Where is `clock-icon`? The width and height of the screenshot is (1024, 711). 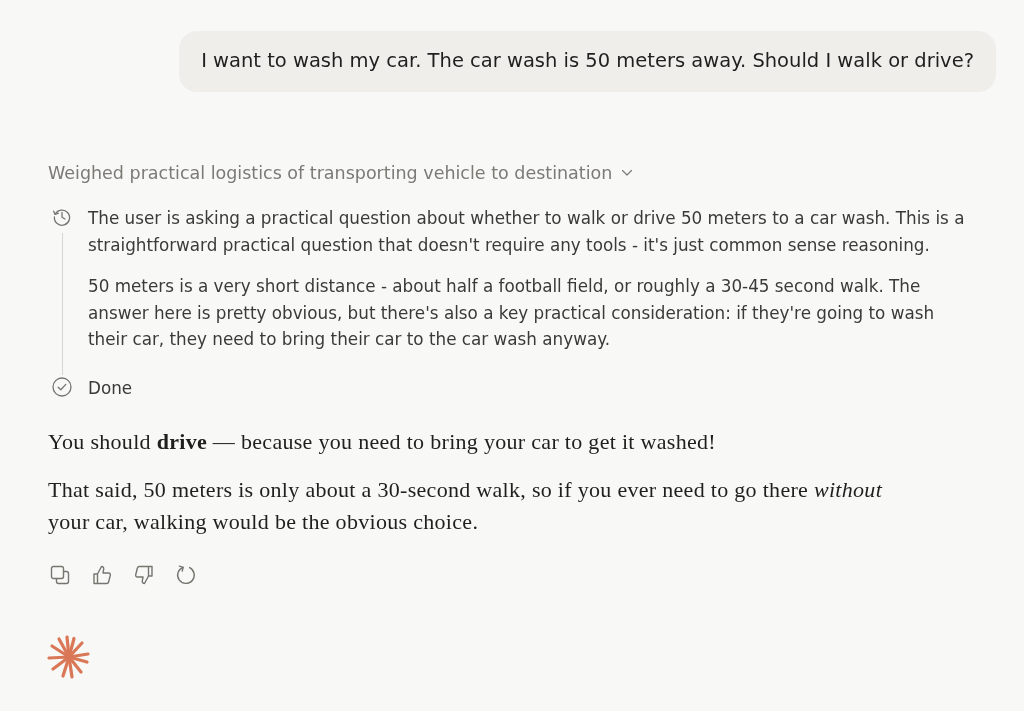
clock-icon is located at coordinates (62, 217).